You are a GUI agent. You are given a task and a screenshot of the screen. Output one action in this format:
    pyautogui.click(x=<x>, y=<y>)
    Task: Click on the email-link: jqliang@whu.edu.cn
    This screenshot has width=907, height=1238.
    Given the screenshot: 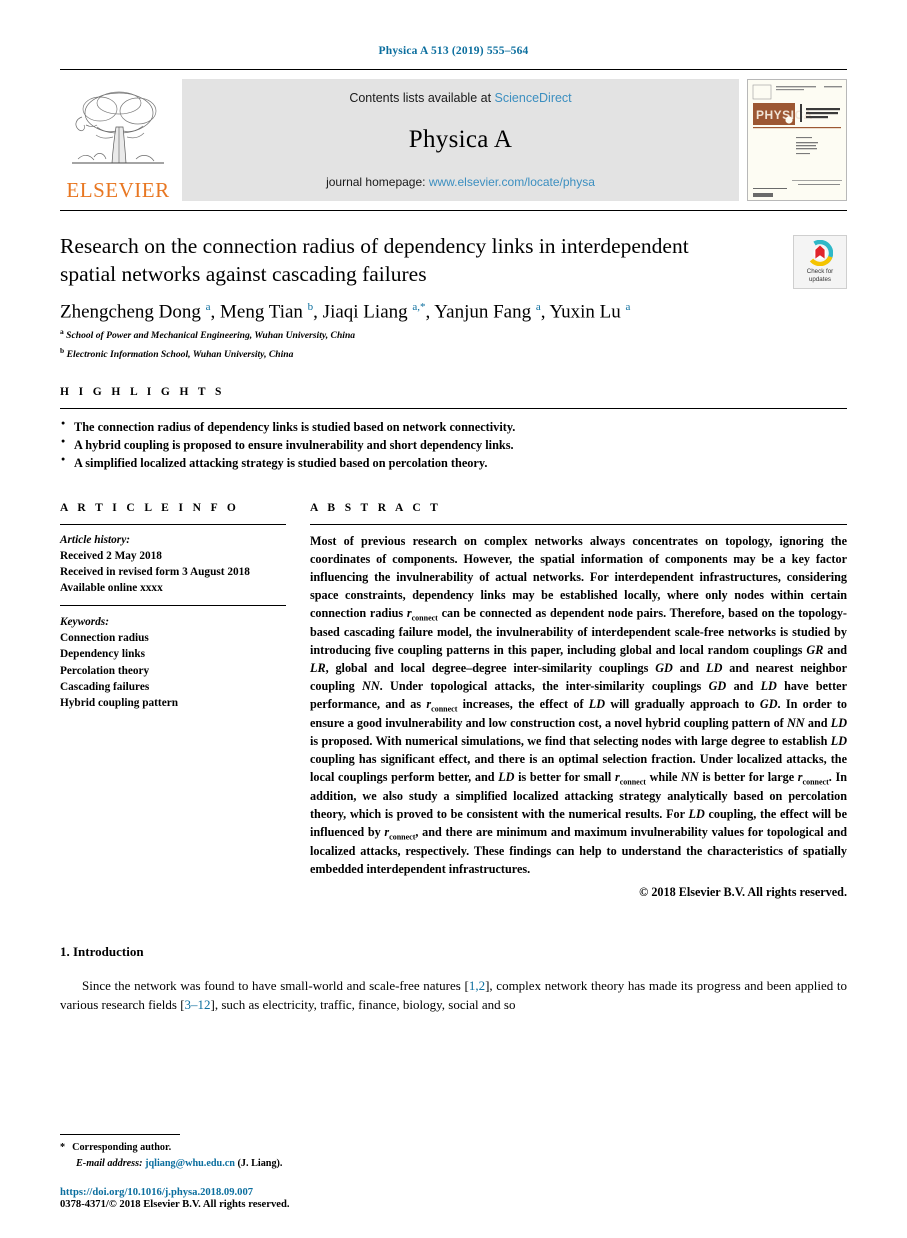 What is the action you would take?
    pyautogui.click(x=190, y=1163)
    